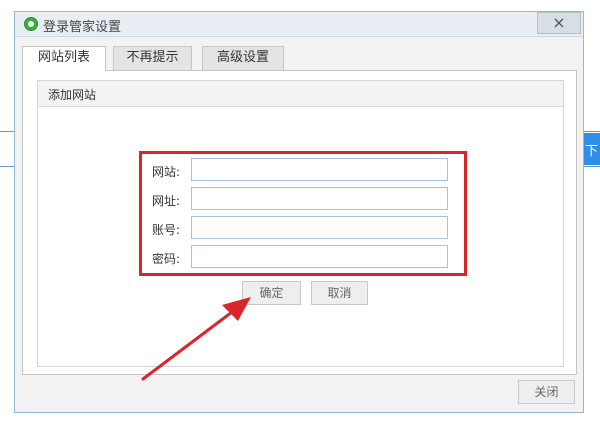 The height and width of the screenshot is (426, 600). What do you see at coordinates (72, 95) in the screenshot?
I see `group-title: 添加网站` at bounding box center [72, 95].